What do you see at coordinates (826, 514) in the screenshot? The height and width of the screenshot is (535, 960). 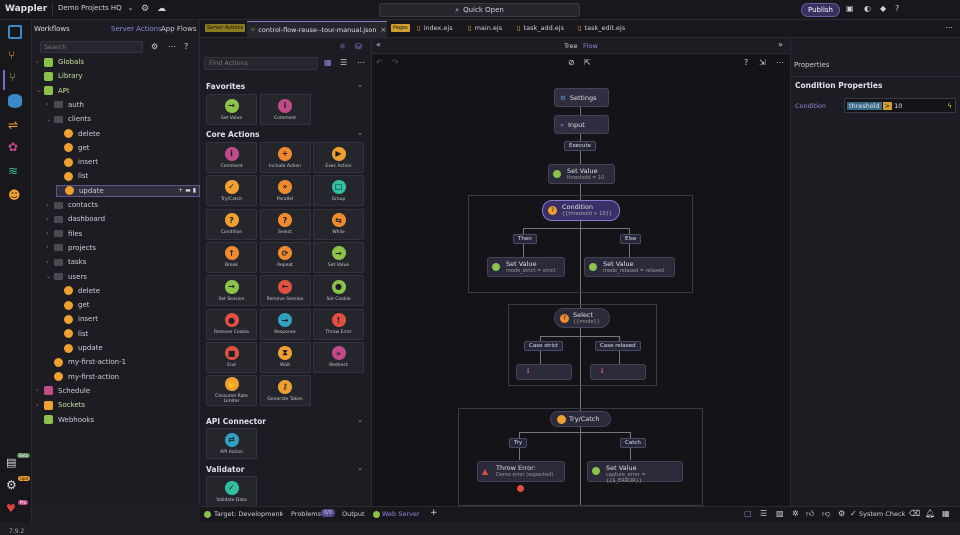 I see `thumbs-down-icon: 👎︎` at bounding box center [826, 514].